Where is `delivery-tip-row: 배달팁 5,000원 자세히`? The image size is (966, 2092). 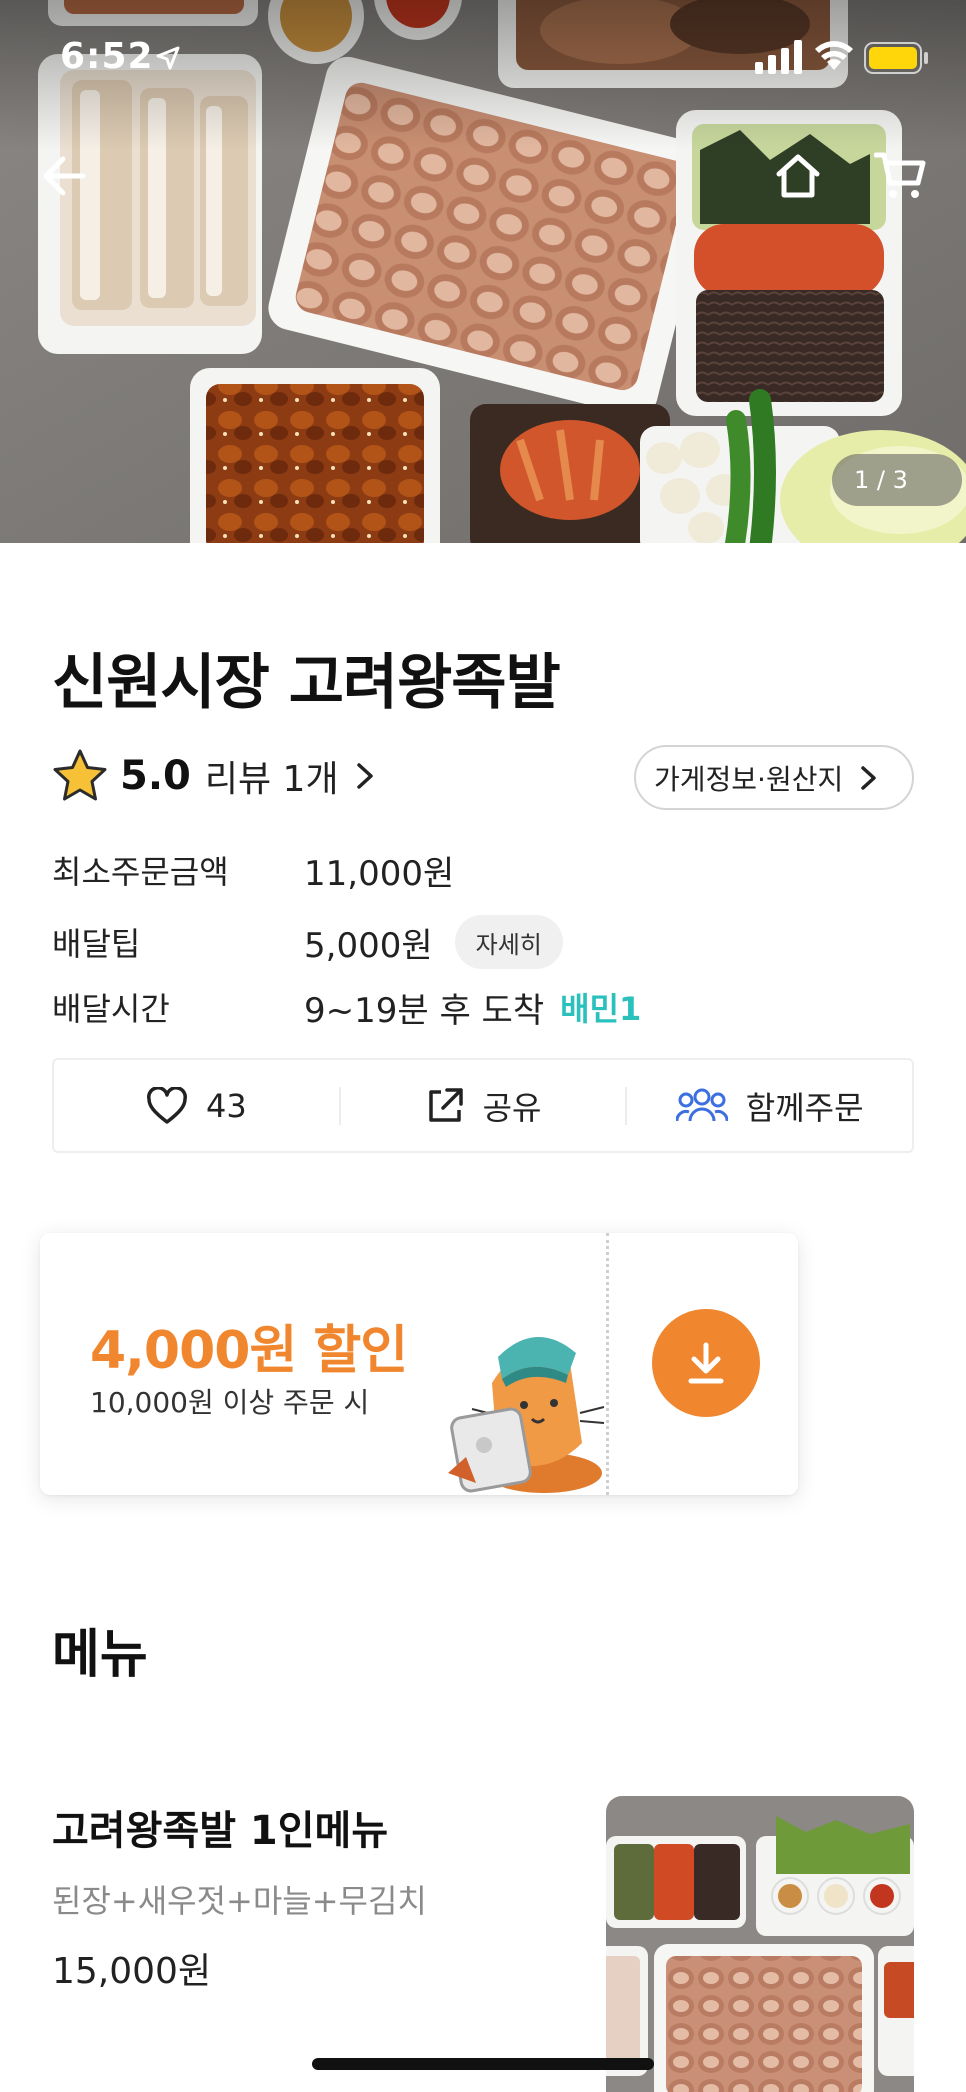
delivery-tip-row: 배달팁 5,000원 자세히 is located at coordinates (307, 942).